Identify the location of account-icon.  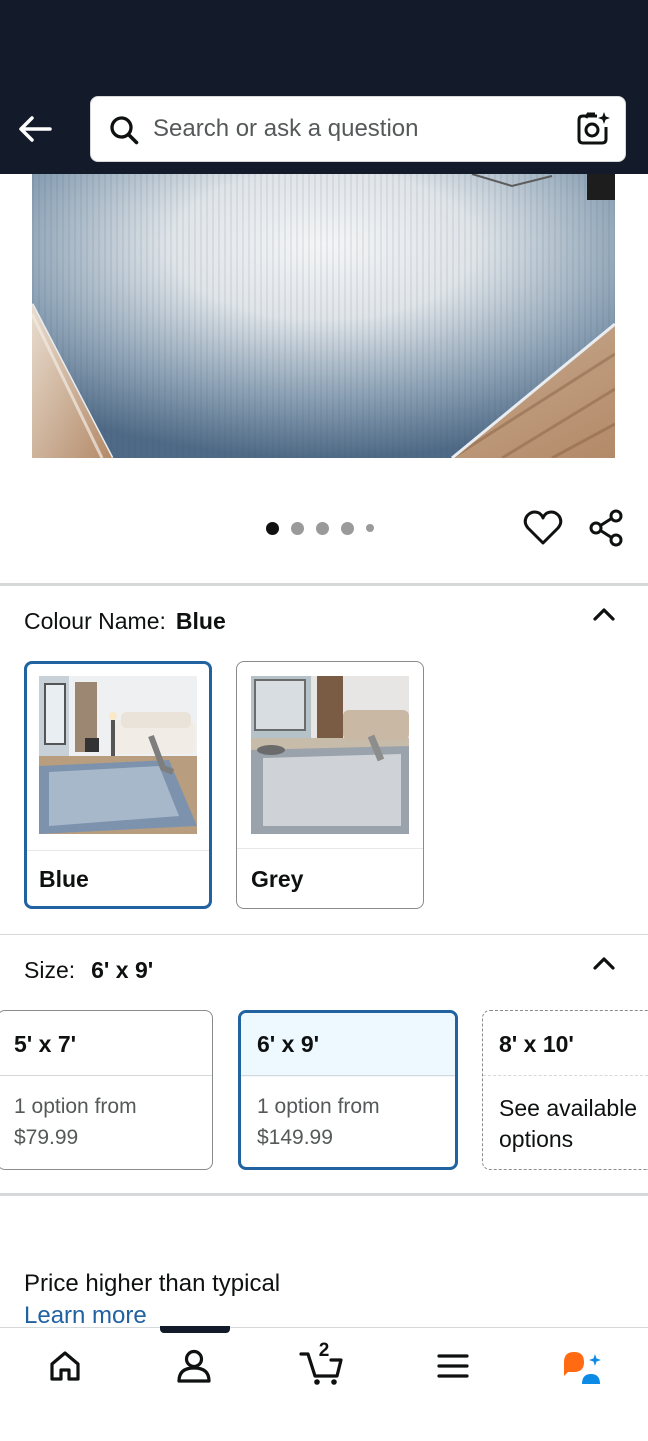
(194, 1366).